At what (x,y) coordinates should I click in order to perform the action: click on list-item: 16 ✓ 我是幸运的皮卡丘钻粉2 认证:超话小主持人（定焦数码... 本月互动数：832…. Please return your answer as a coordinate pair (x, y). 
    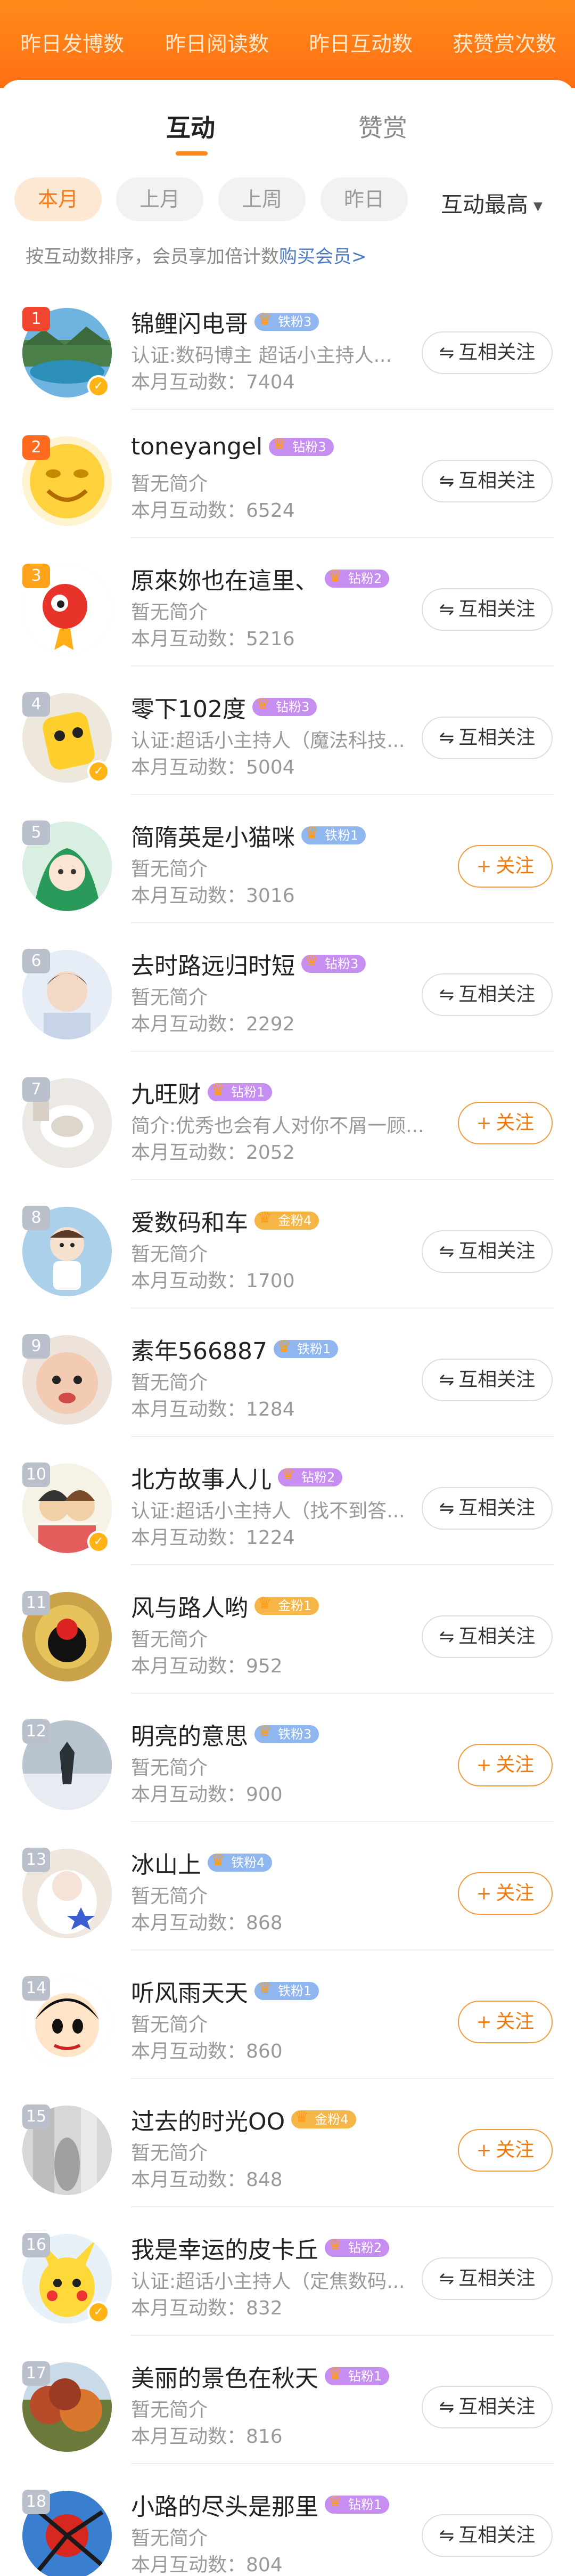
    Looking at the image, I should click on (287, 2272).